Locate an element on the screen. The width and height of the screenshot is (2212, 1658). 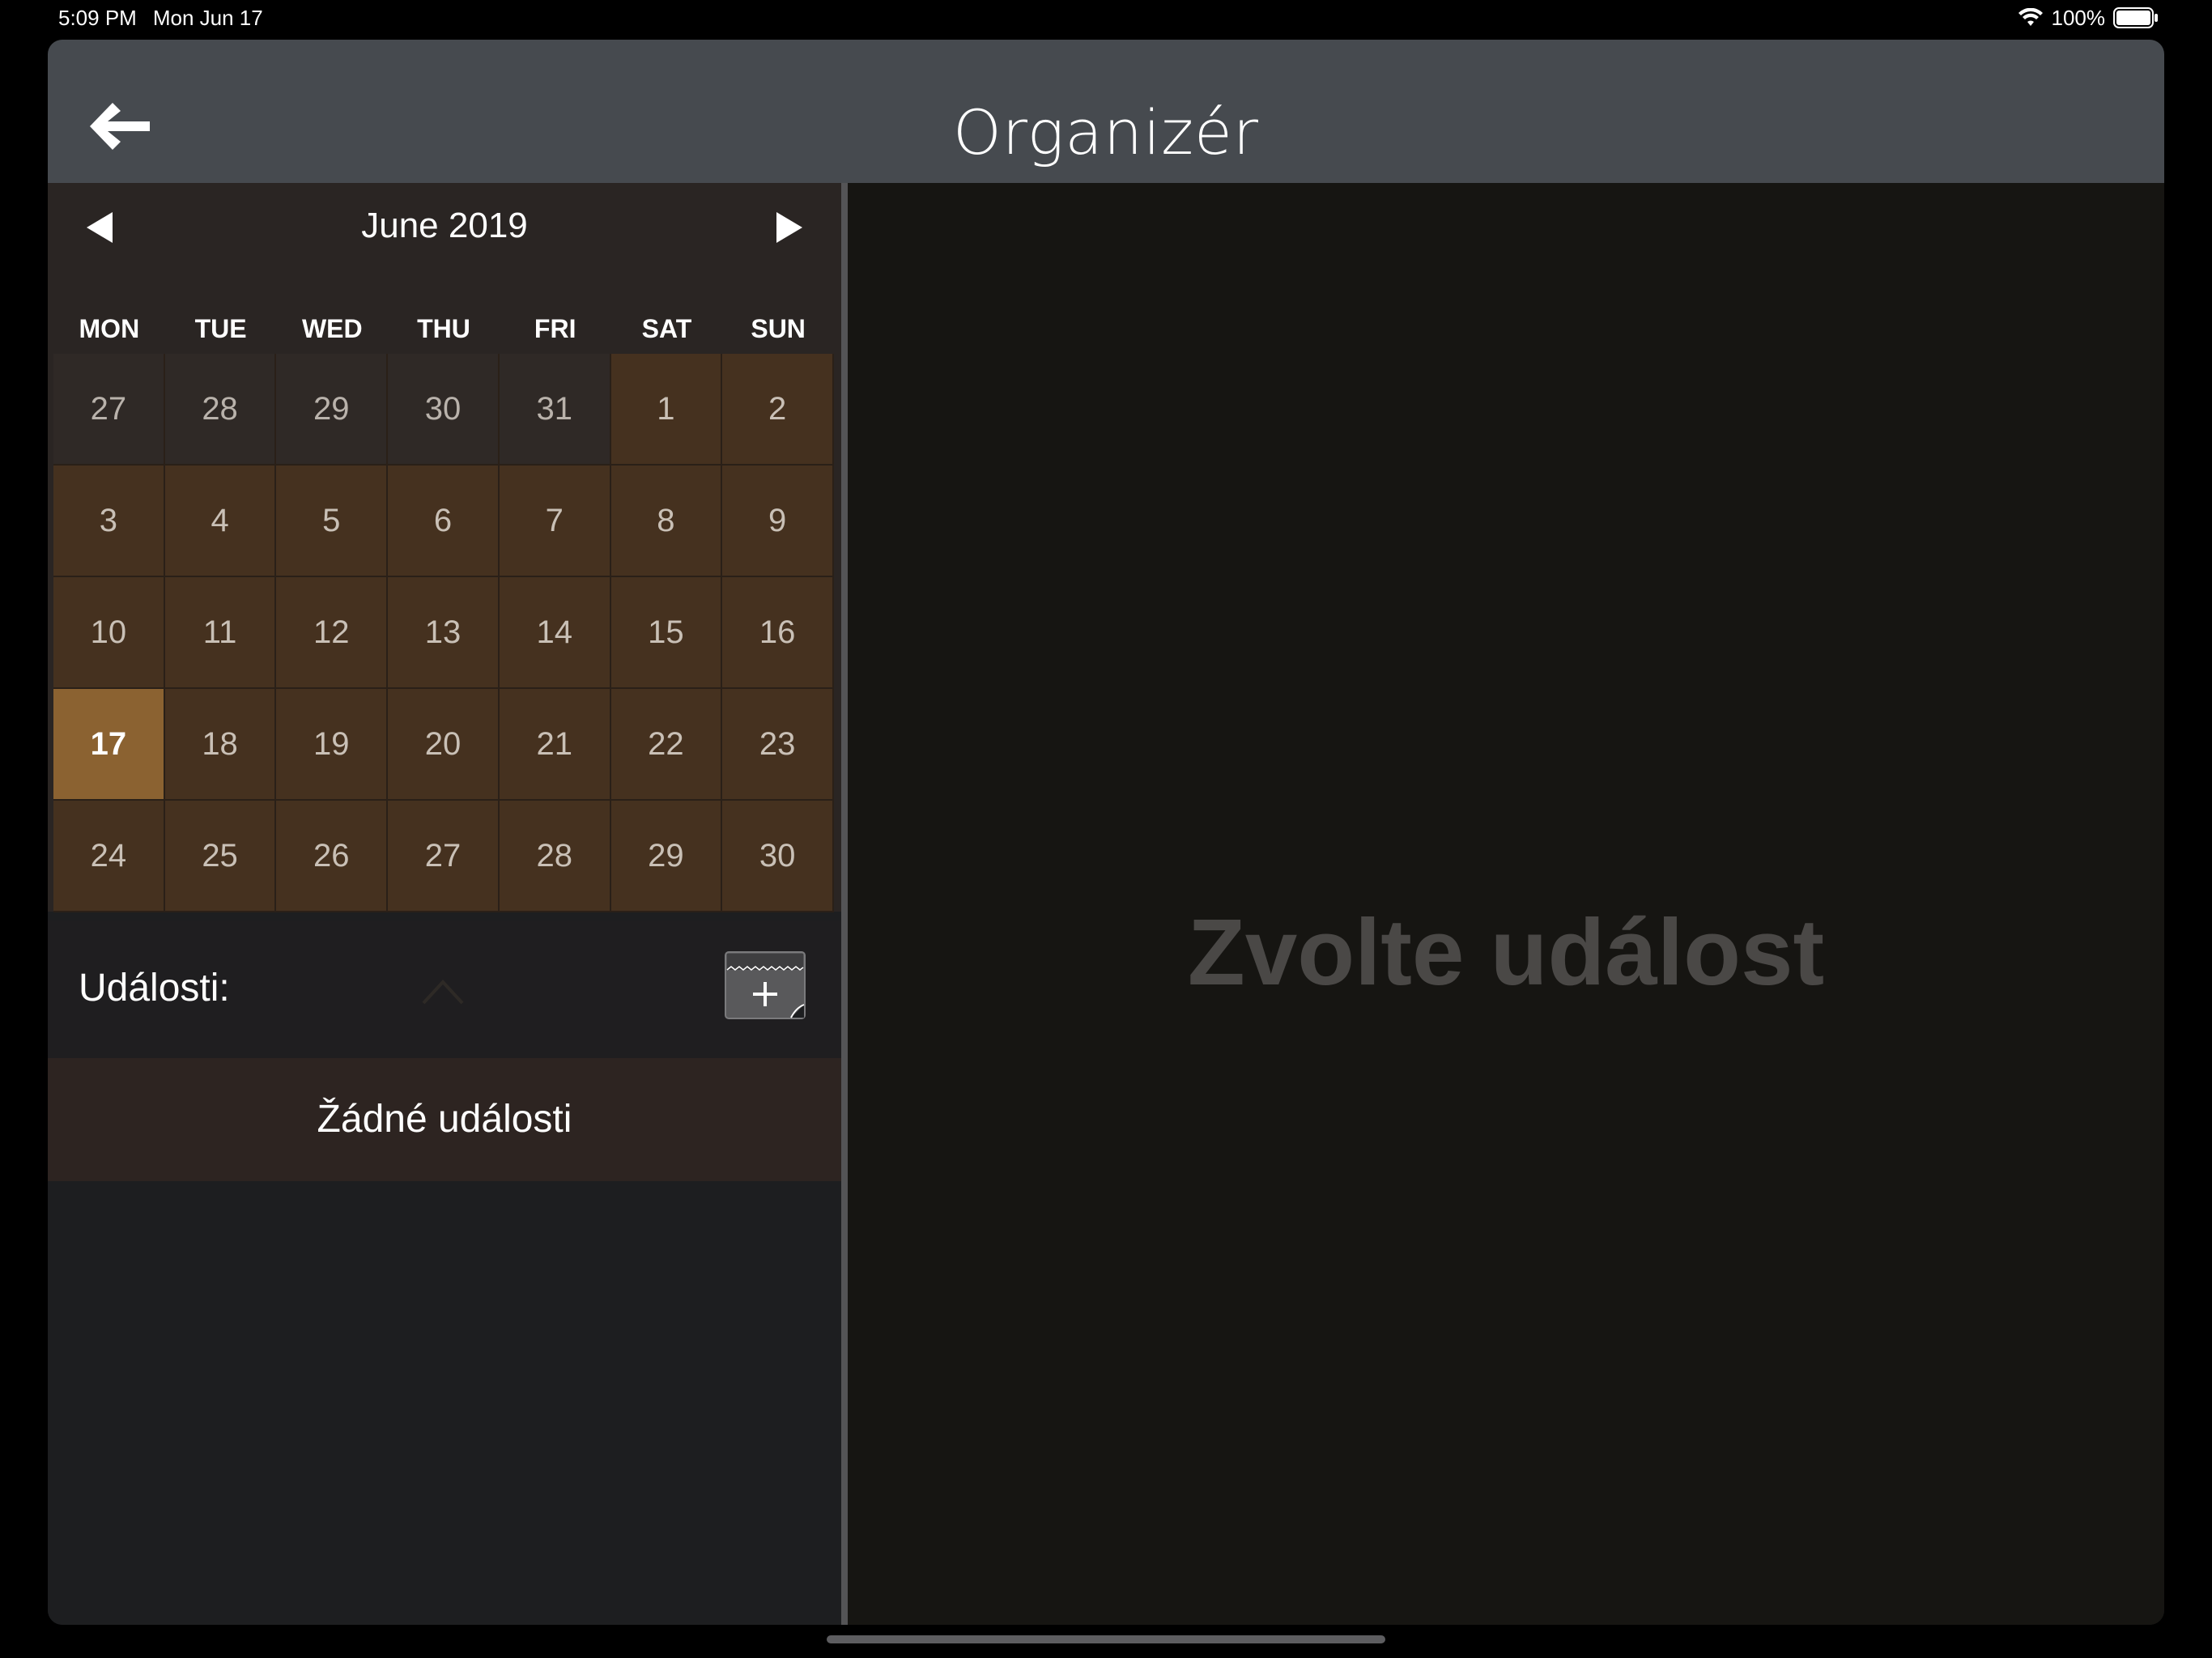
calendar-day: 15 is located at coordinates (666, 633).